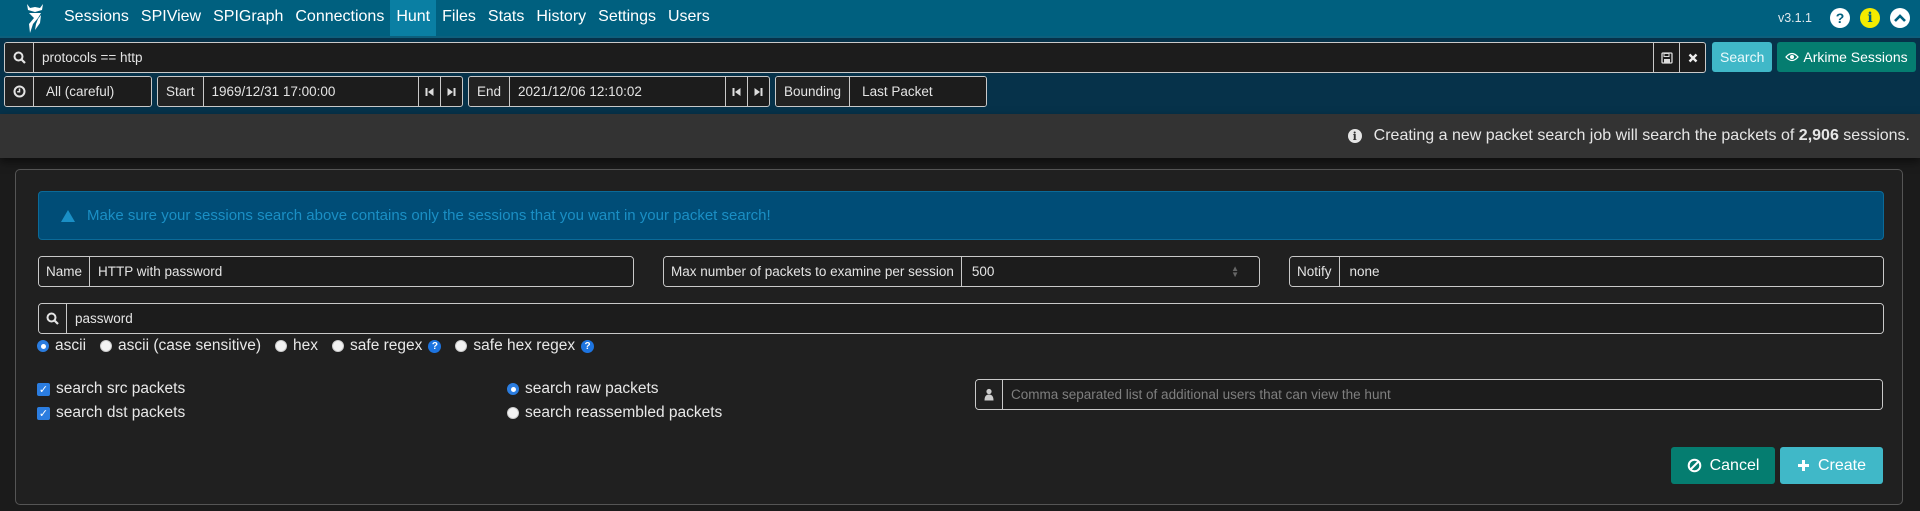 The width and height of the screenshot is (1920, 511). I want to click on start-time-input: 1969/12/31 17:00:00, so click(310, 91).